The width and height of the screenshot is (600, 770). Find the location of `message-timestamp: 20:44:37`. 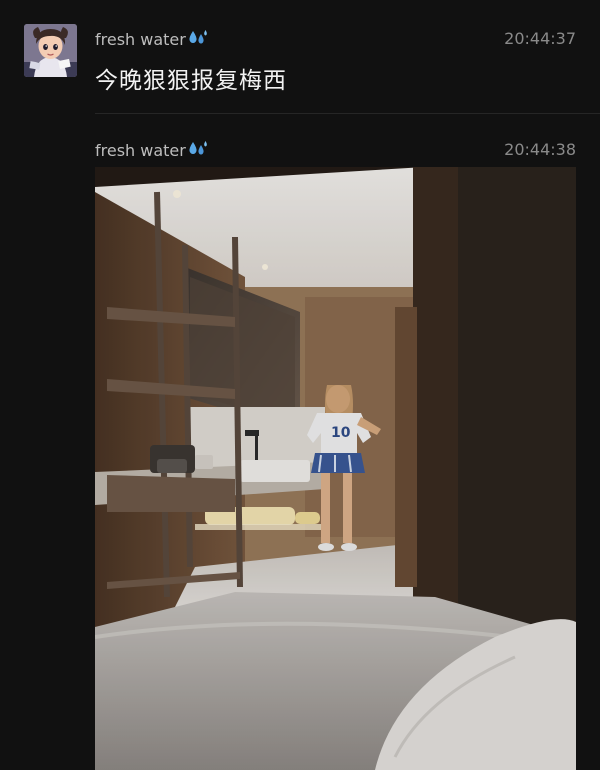

message-timestamp: 20:44:37 is located at coordinates (540, 38).